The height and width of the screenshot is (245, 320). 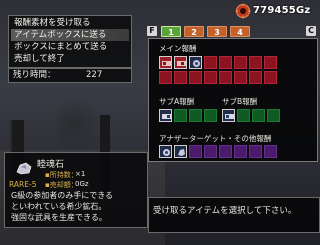 What do you see at coordinates (62, 195) in the screenshot?
I see `item-description-line: G級の参加者のみ手にできる` at bounding box center [62, 195].